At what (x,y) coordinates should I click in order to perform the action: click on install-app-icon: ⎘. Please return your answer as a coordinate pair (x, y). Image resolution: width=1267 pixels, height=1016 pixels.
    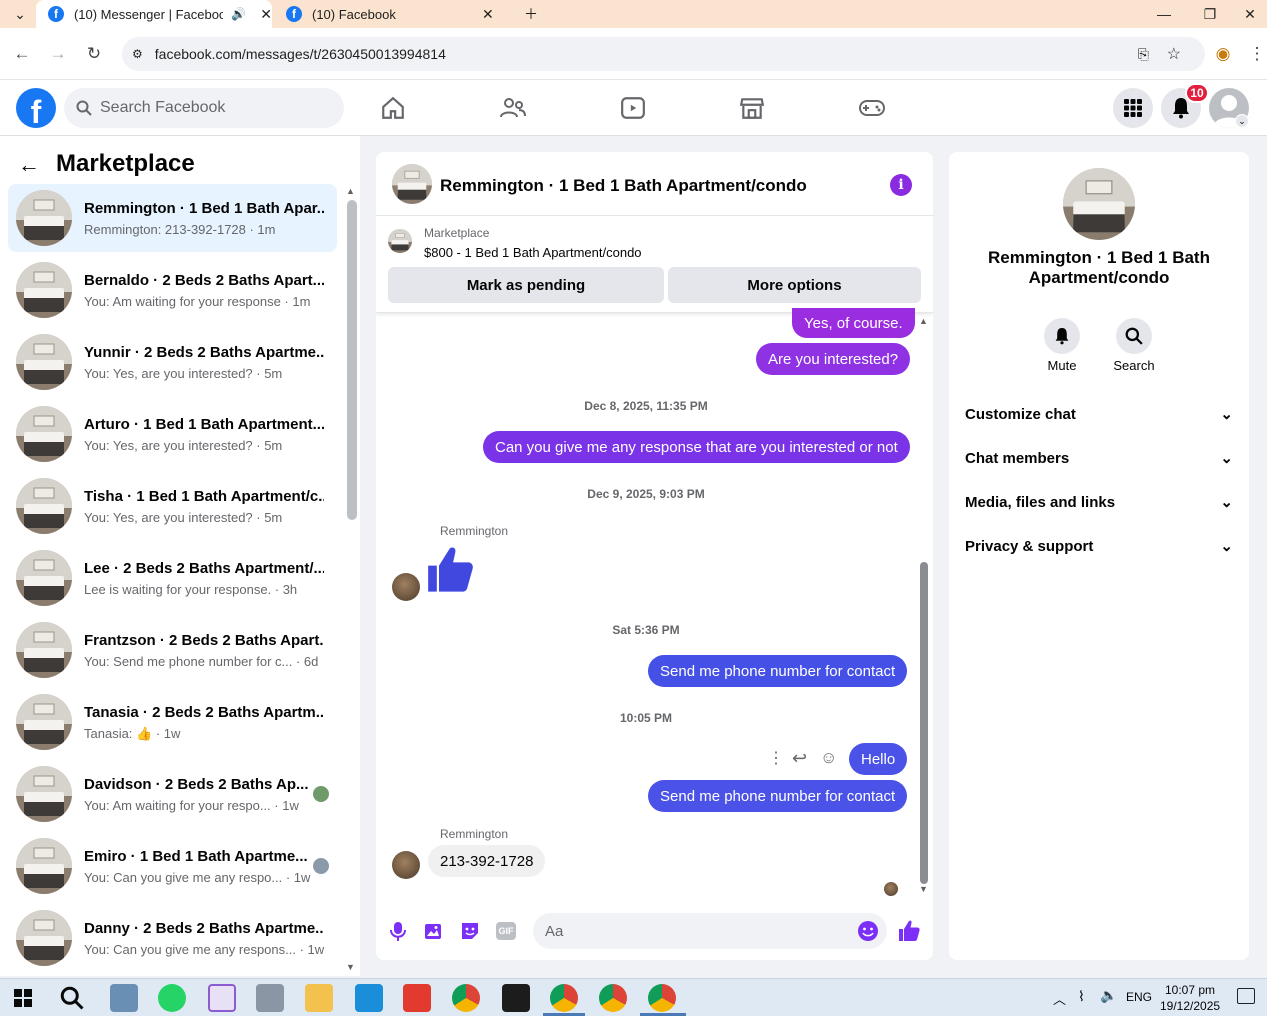
    Looking at the image, I should click on (1143, 54).